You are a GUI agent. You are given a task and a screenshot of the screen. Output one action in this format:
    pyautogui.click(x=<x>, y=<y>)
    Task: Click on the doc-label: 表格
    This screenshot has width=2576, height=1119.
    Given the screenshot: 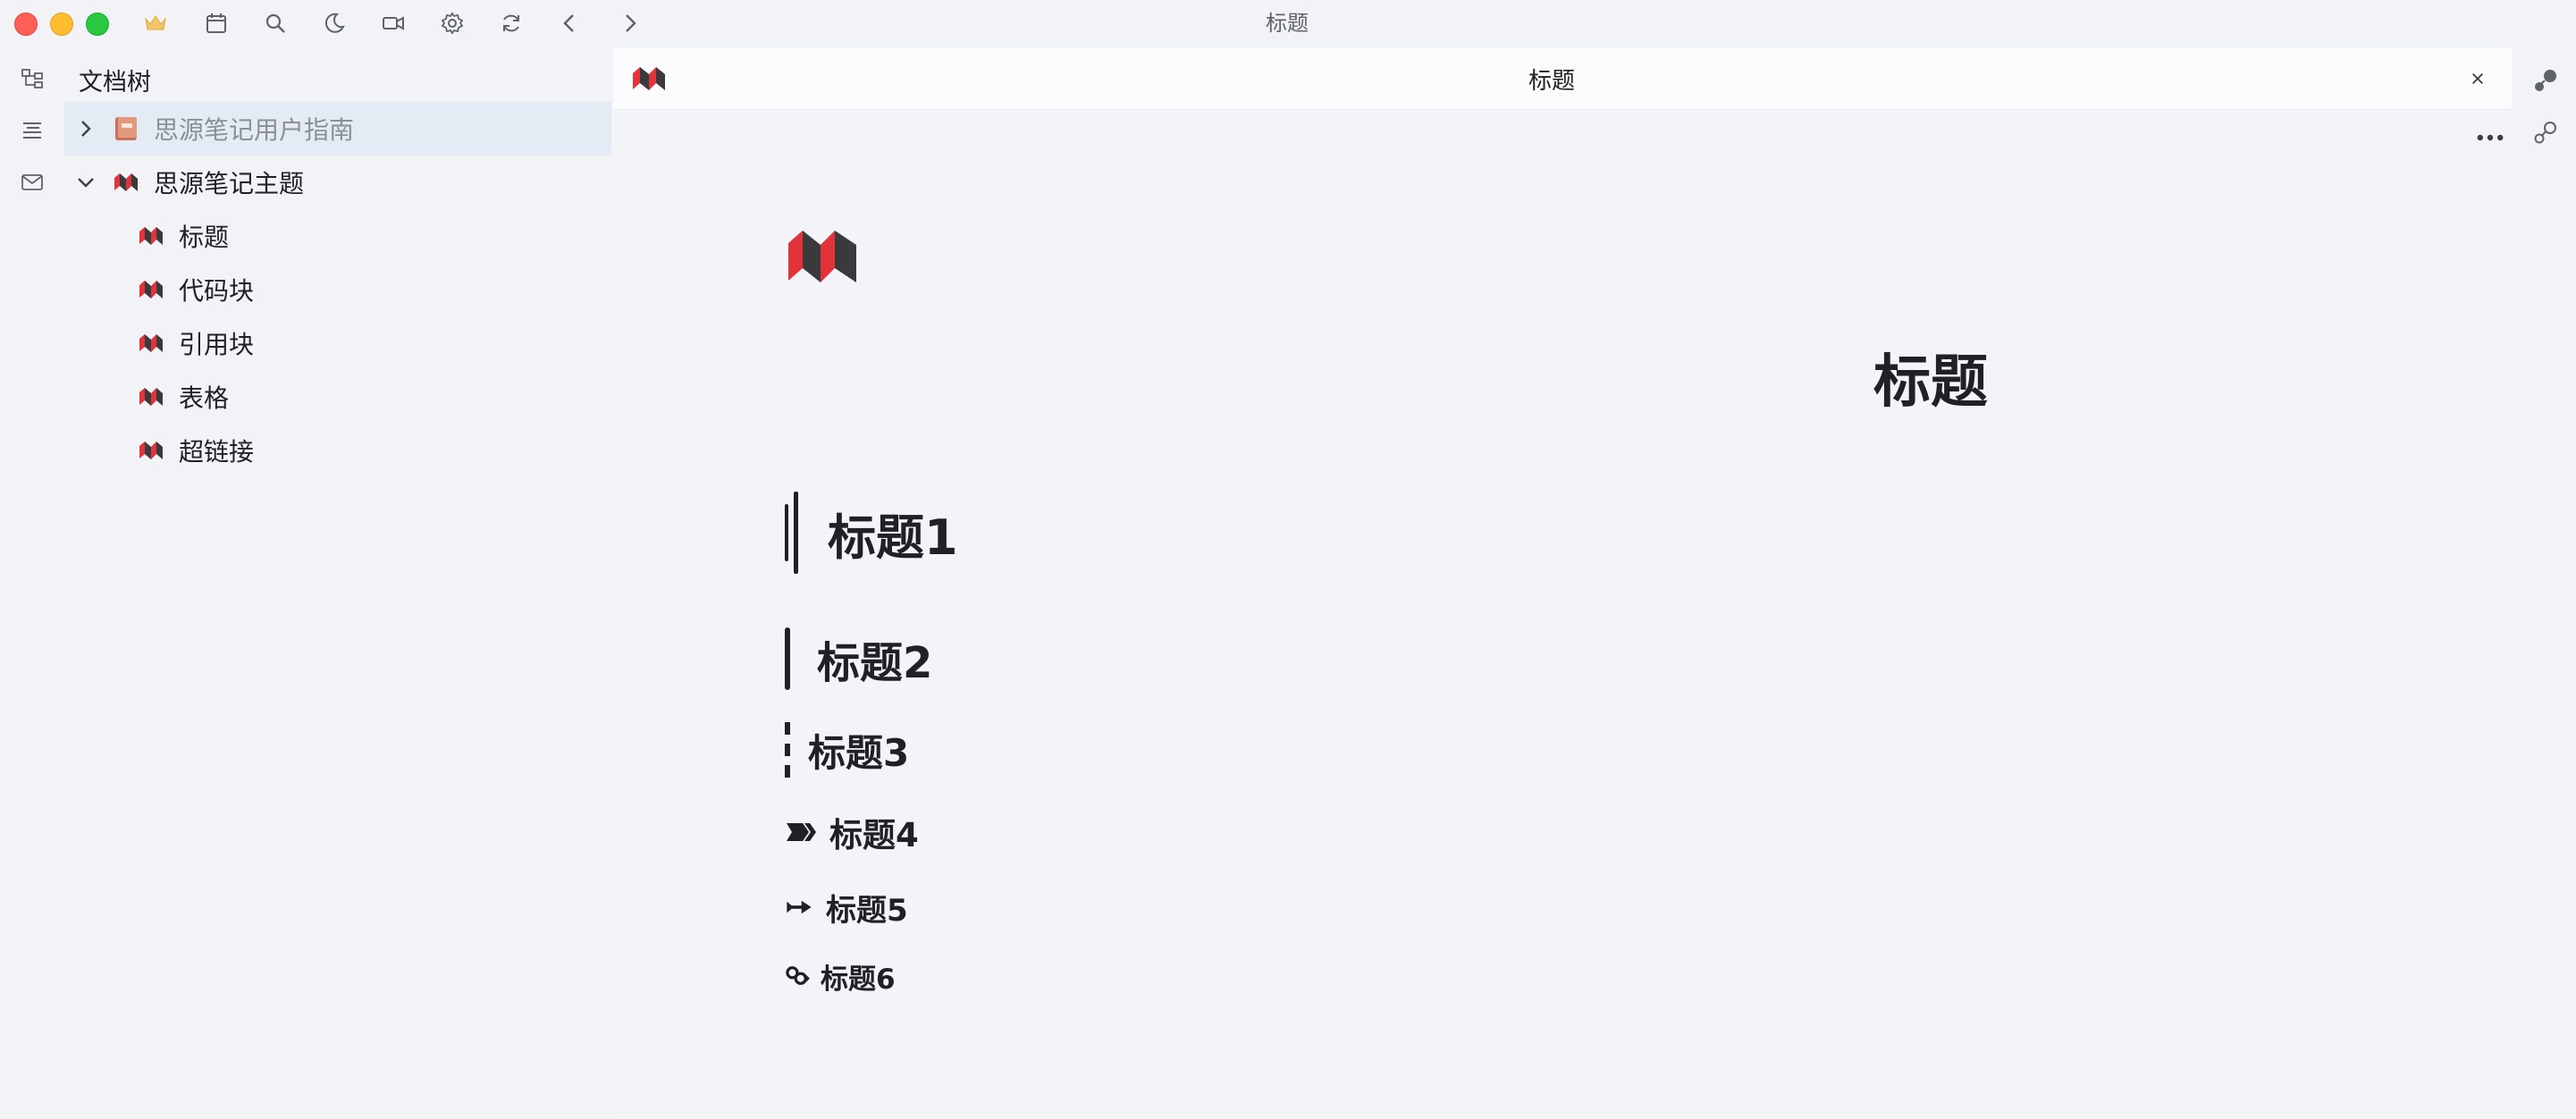 What is the action you would take?
    pyautogui.click(x=205, y=398)
    